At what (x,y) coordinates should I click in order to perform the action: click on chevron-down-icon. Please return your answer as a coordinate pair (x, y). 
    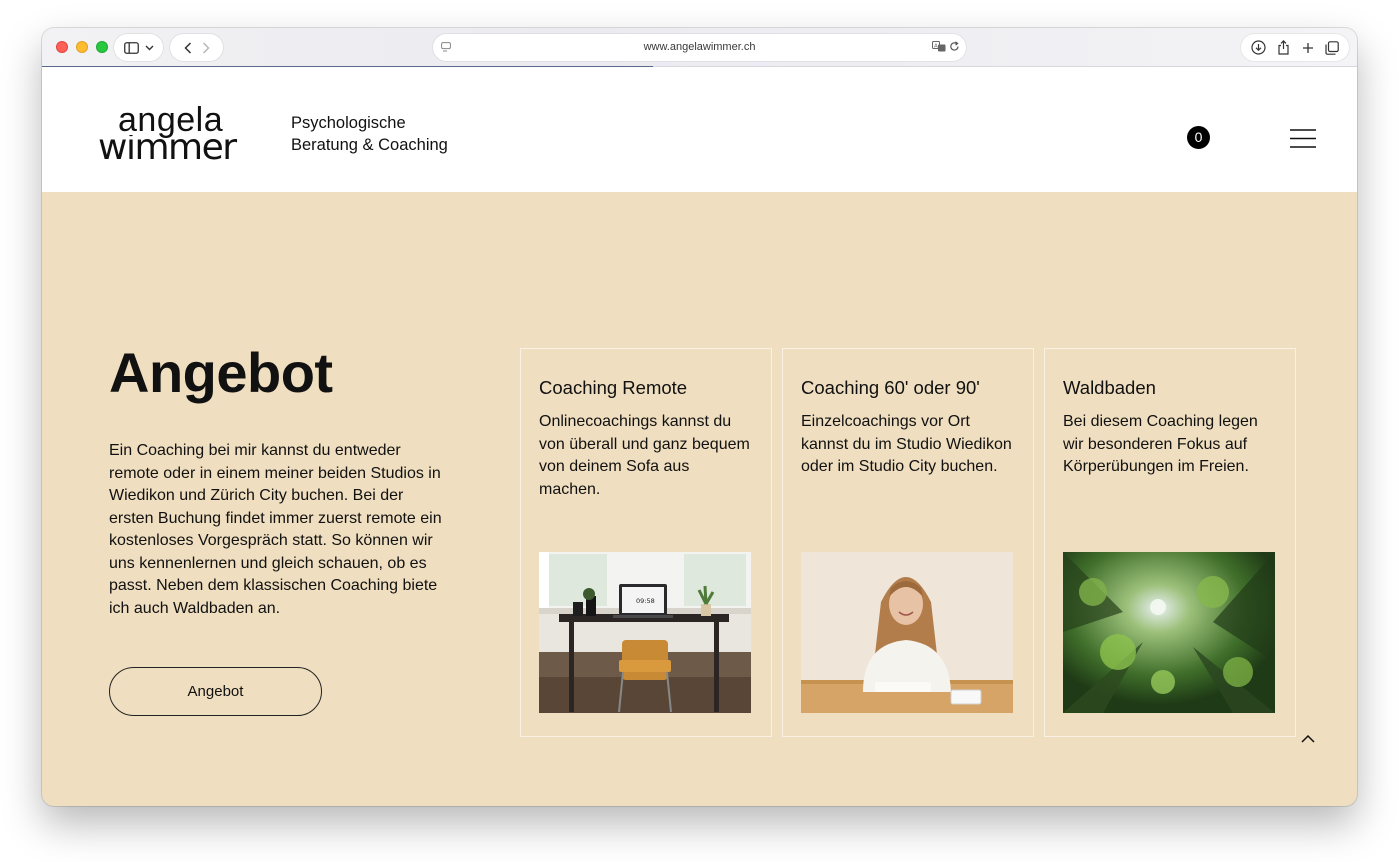
    Looking at the image, I should click on (149, 48).